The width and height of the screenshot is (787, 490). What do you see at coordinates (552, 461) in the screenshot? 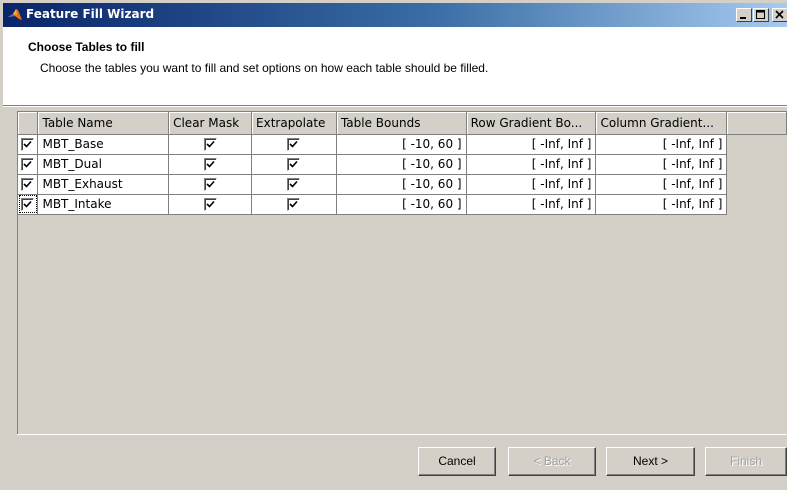
I see `back-button: < Back` at bounding box center [552, 461].